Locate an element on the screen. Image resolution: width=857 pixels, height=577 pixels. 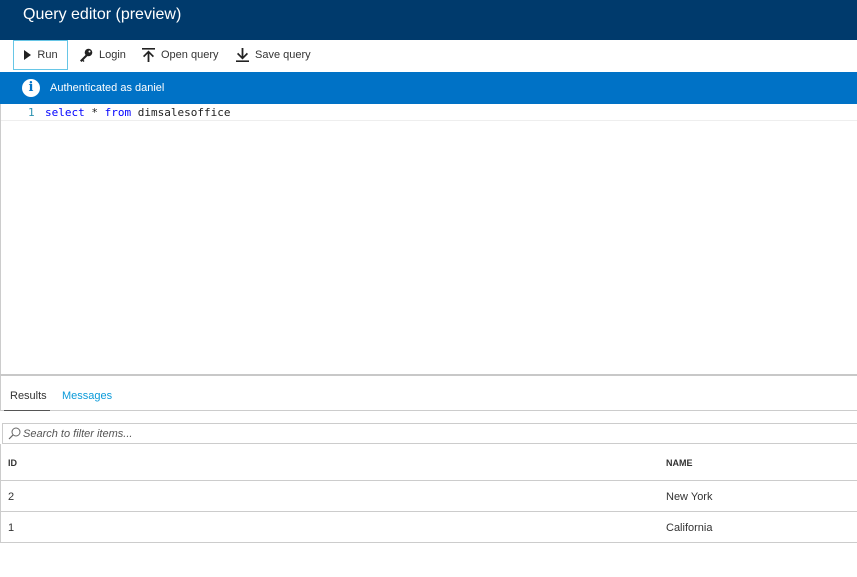
star-token: * is located at coordinates (94, 112).